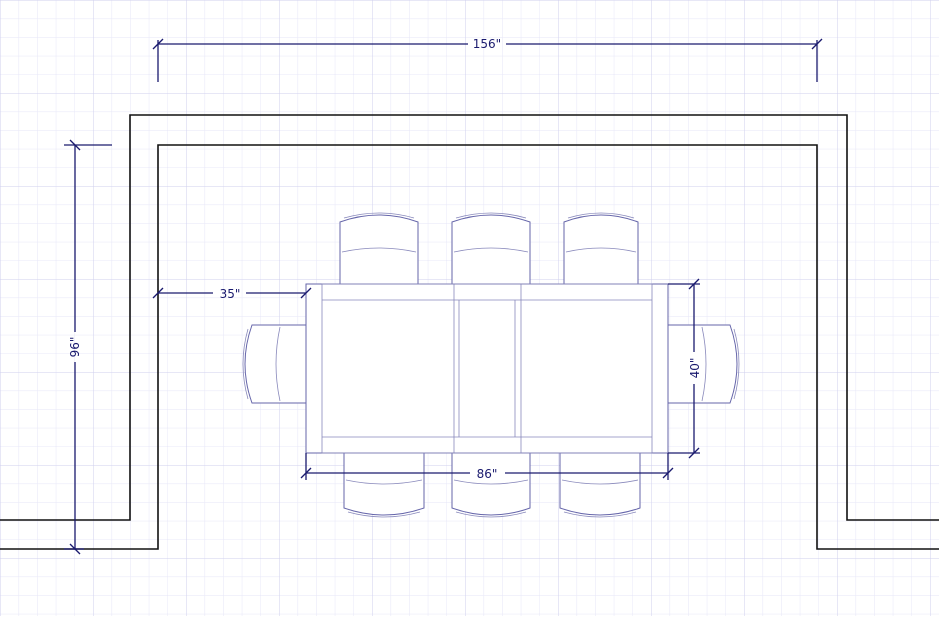 Image resolution: width=939 pixels, height=621 pixels. What do you see at coordinates (703, 364) in the screenshot?
I see `chair-right` at bounding box center [703, 364].